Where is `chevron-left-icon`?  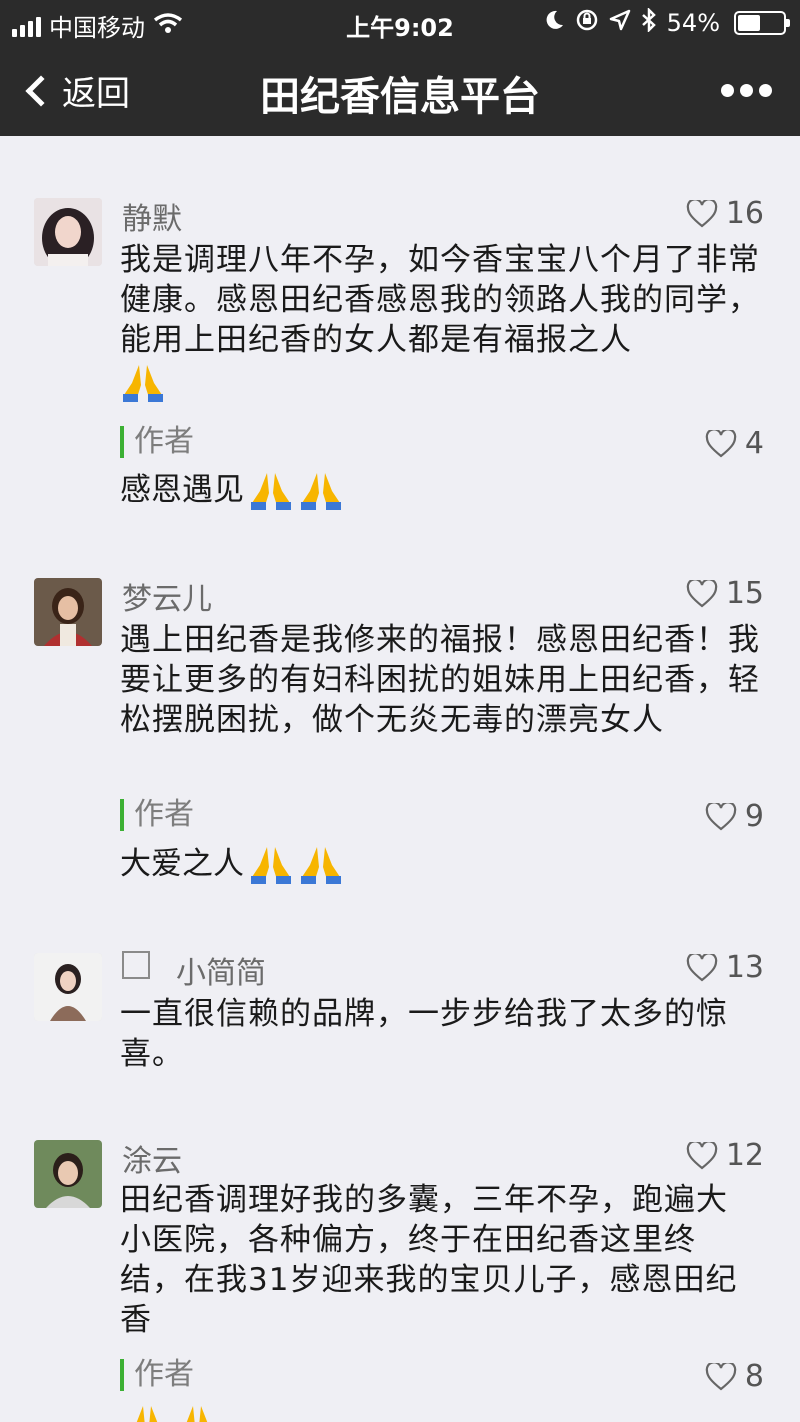 chevron-left-icon is located at coordinates (41, 90).